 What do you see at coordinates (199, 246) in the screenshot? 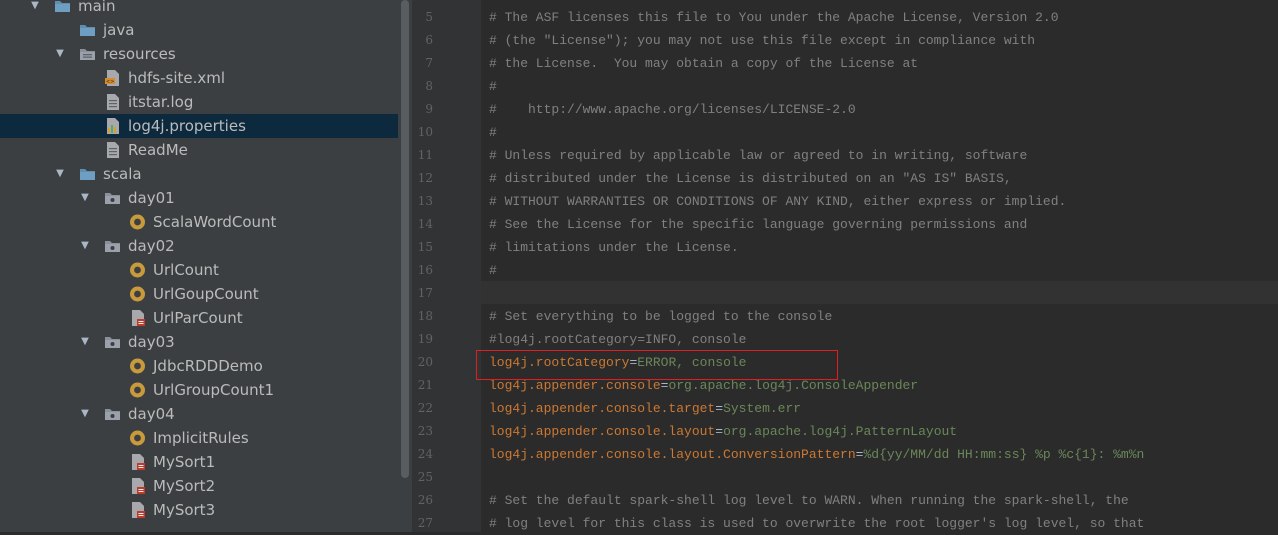
I see `tree-item: ▼ day02` at bounding box center [199, 246].